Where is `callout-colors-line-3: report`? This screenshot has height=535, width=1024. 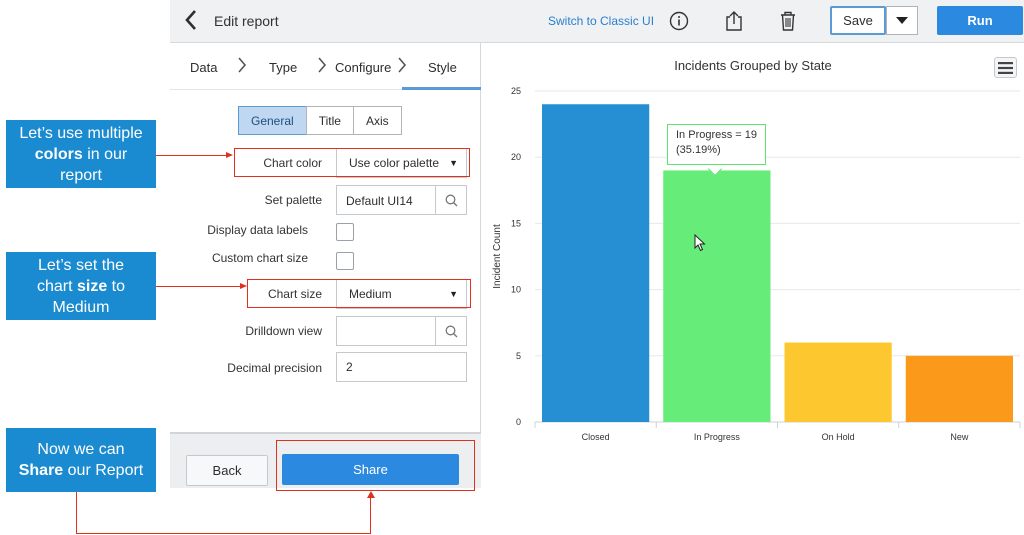
callout-colors-line-3: report is located at coordinates (81, 175).